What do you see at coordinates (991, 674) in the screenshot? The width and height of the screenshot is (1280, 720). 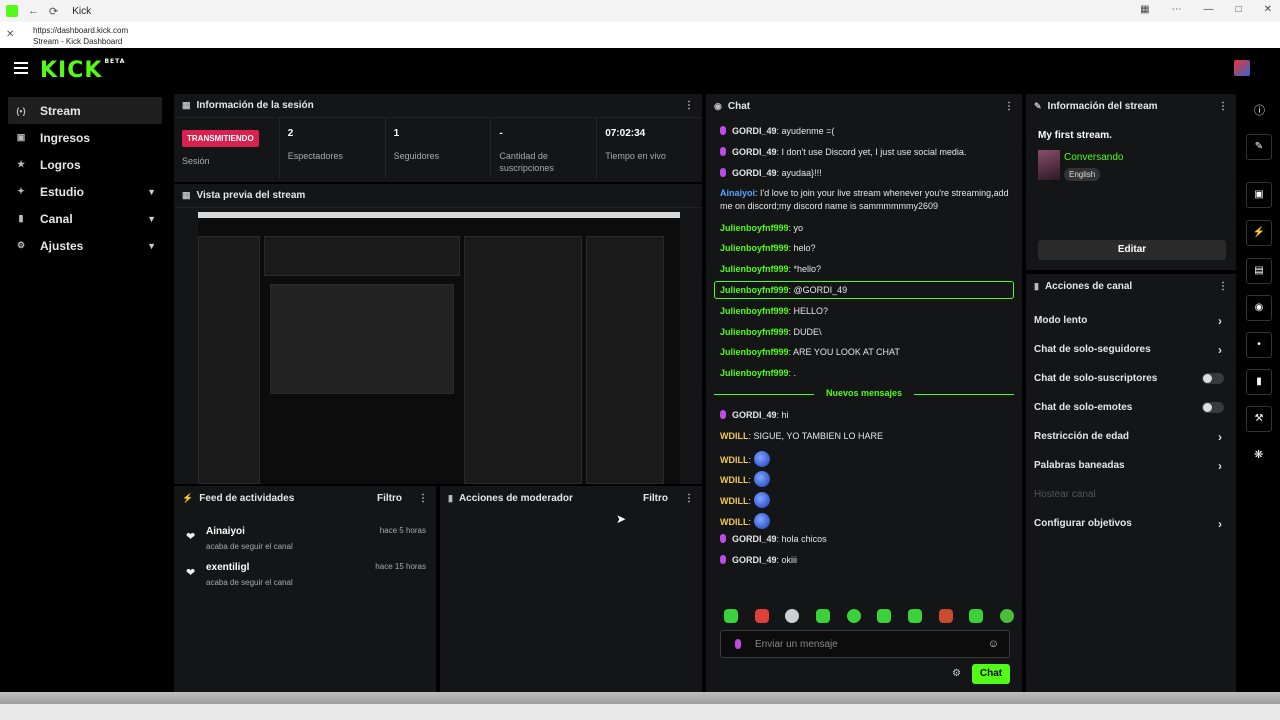 I see `send-chat-button: Chat` at bounding box center [991, 674].